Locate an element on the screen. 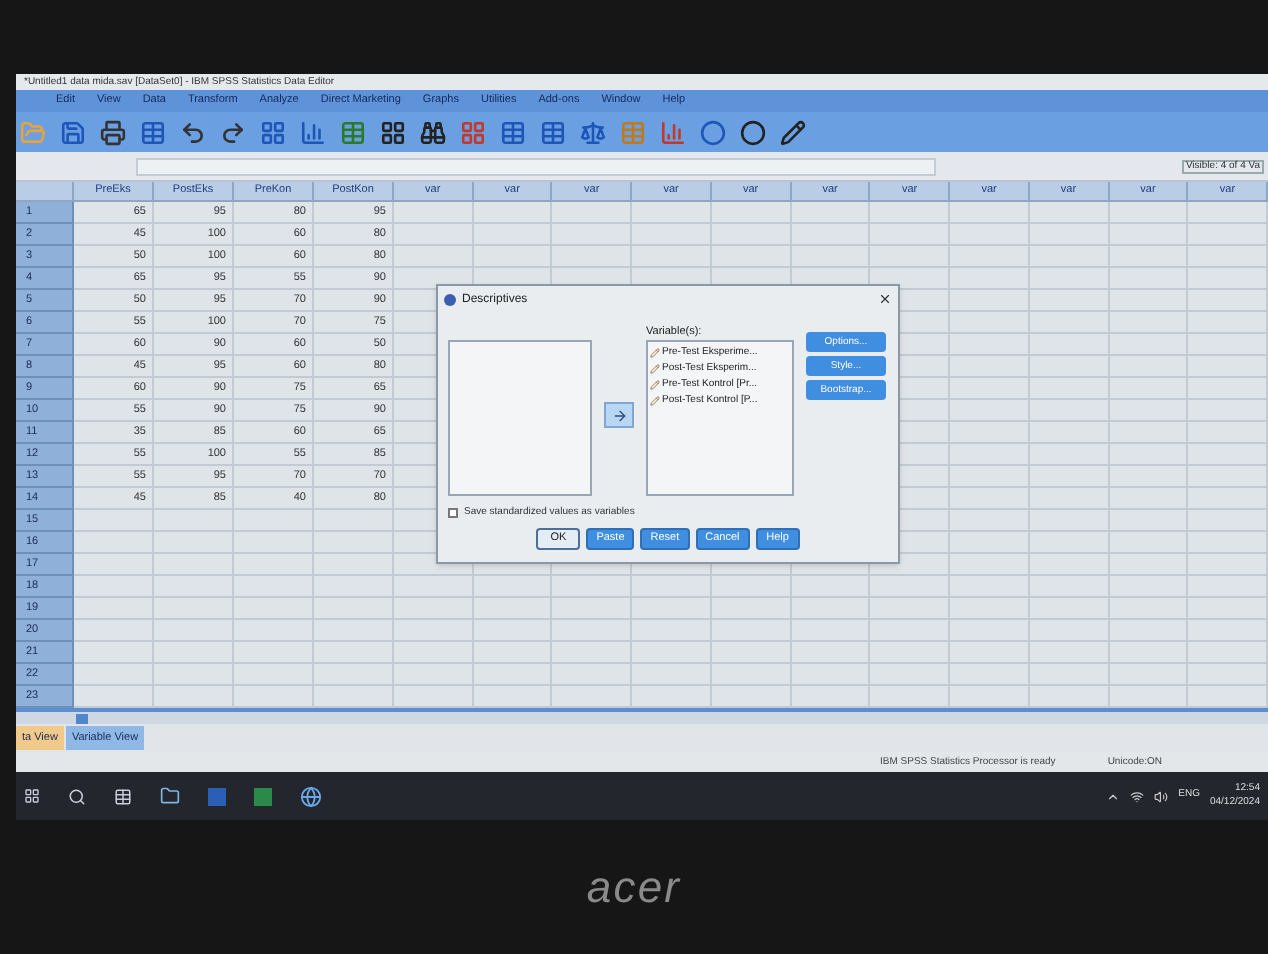  print-icon is located at coordinates (113, 132).